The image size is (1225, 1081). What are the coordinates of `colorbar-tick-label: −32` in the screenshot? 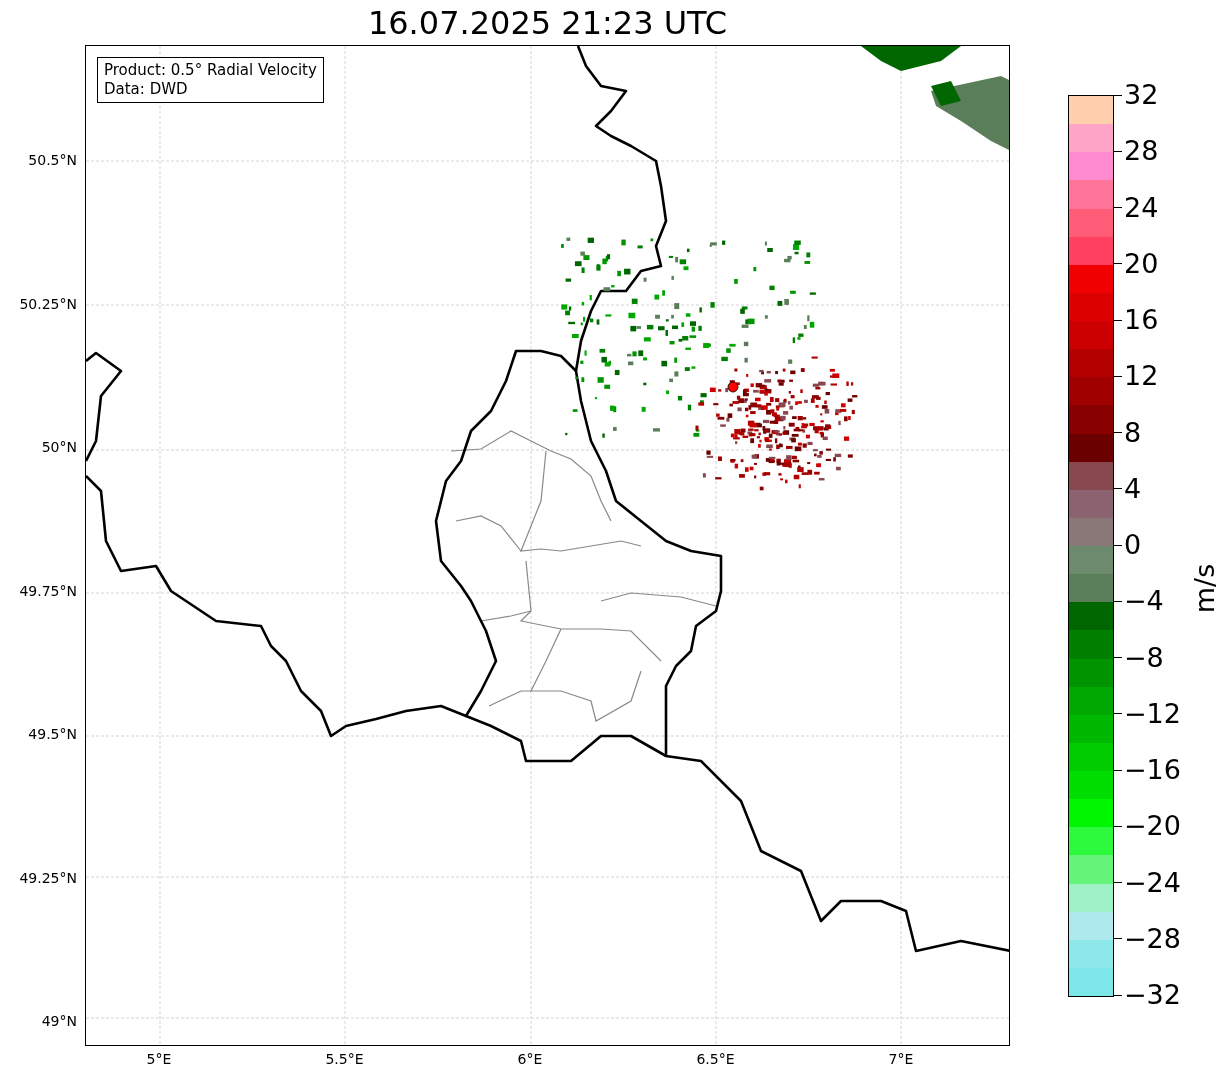 It's located at (1152, 995).